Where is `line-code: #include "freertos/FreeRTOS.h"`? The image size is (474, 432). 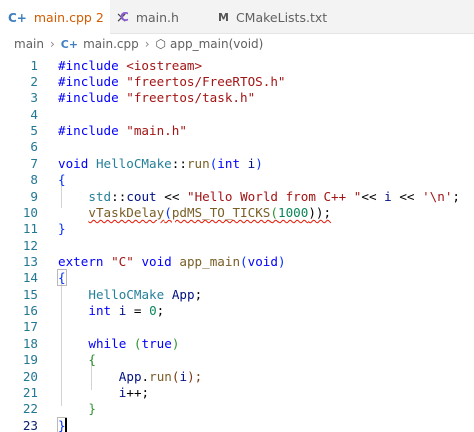 line-code: #include "freertos/FreeRTOS.h" is located at coordinates (172, 82).